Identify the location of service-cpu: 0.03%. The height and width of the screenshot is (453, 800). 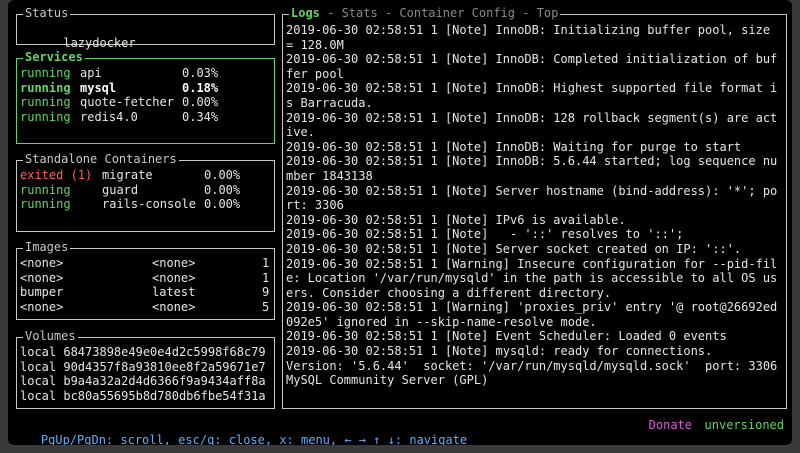
(200, 73).